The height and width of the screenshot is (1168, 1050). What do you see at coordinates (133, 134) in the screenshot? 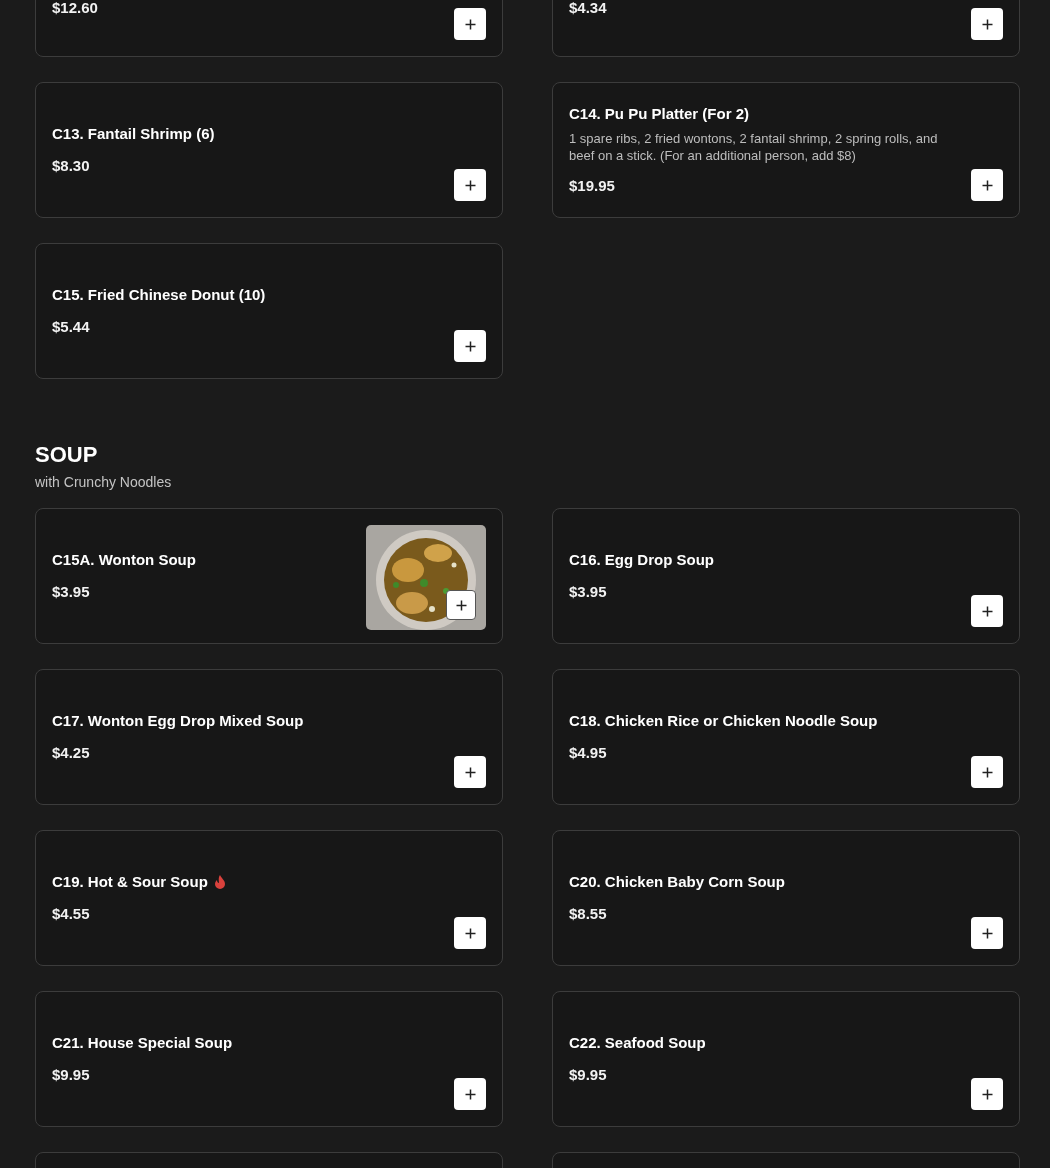
I see `dish-name: C13. Fantail Shrimp (6)` at bounding box center [133, 134].